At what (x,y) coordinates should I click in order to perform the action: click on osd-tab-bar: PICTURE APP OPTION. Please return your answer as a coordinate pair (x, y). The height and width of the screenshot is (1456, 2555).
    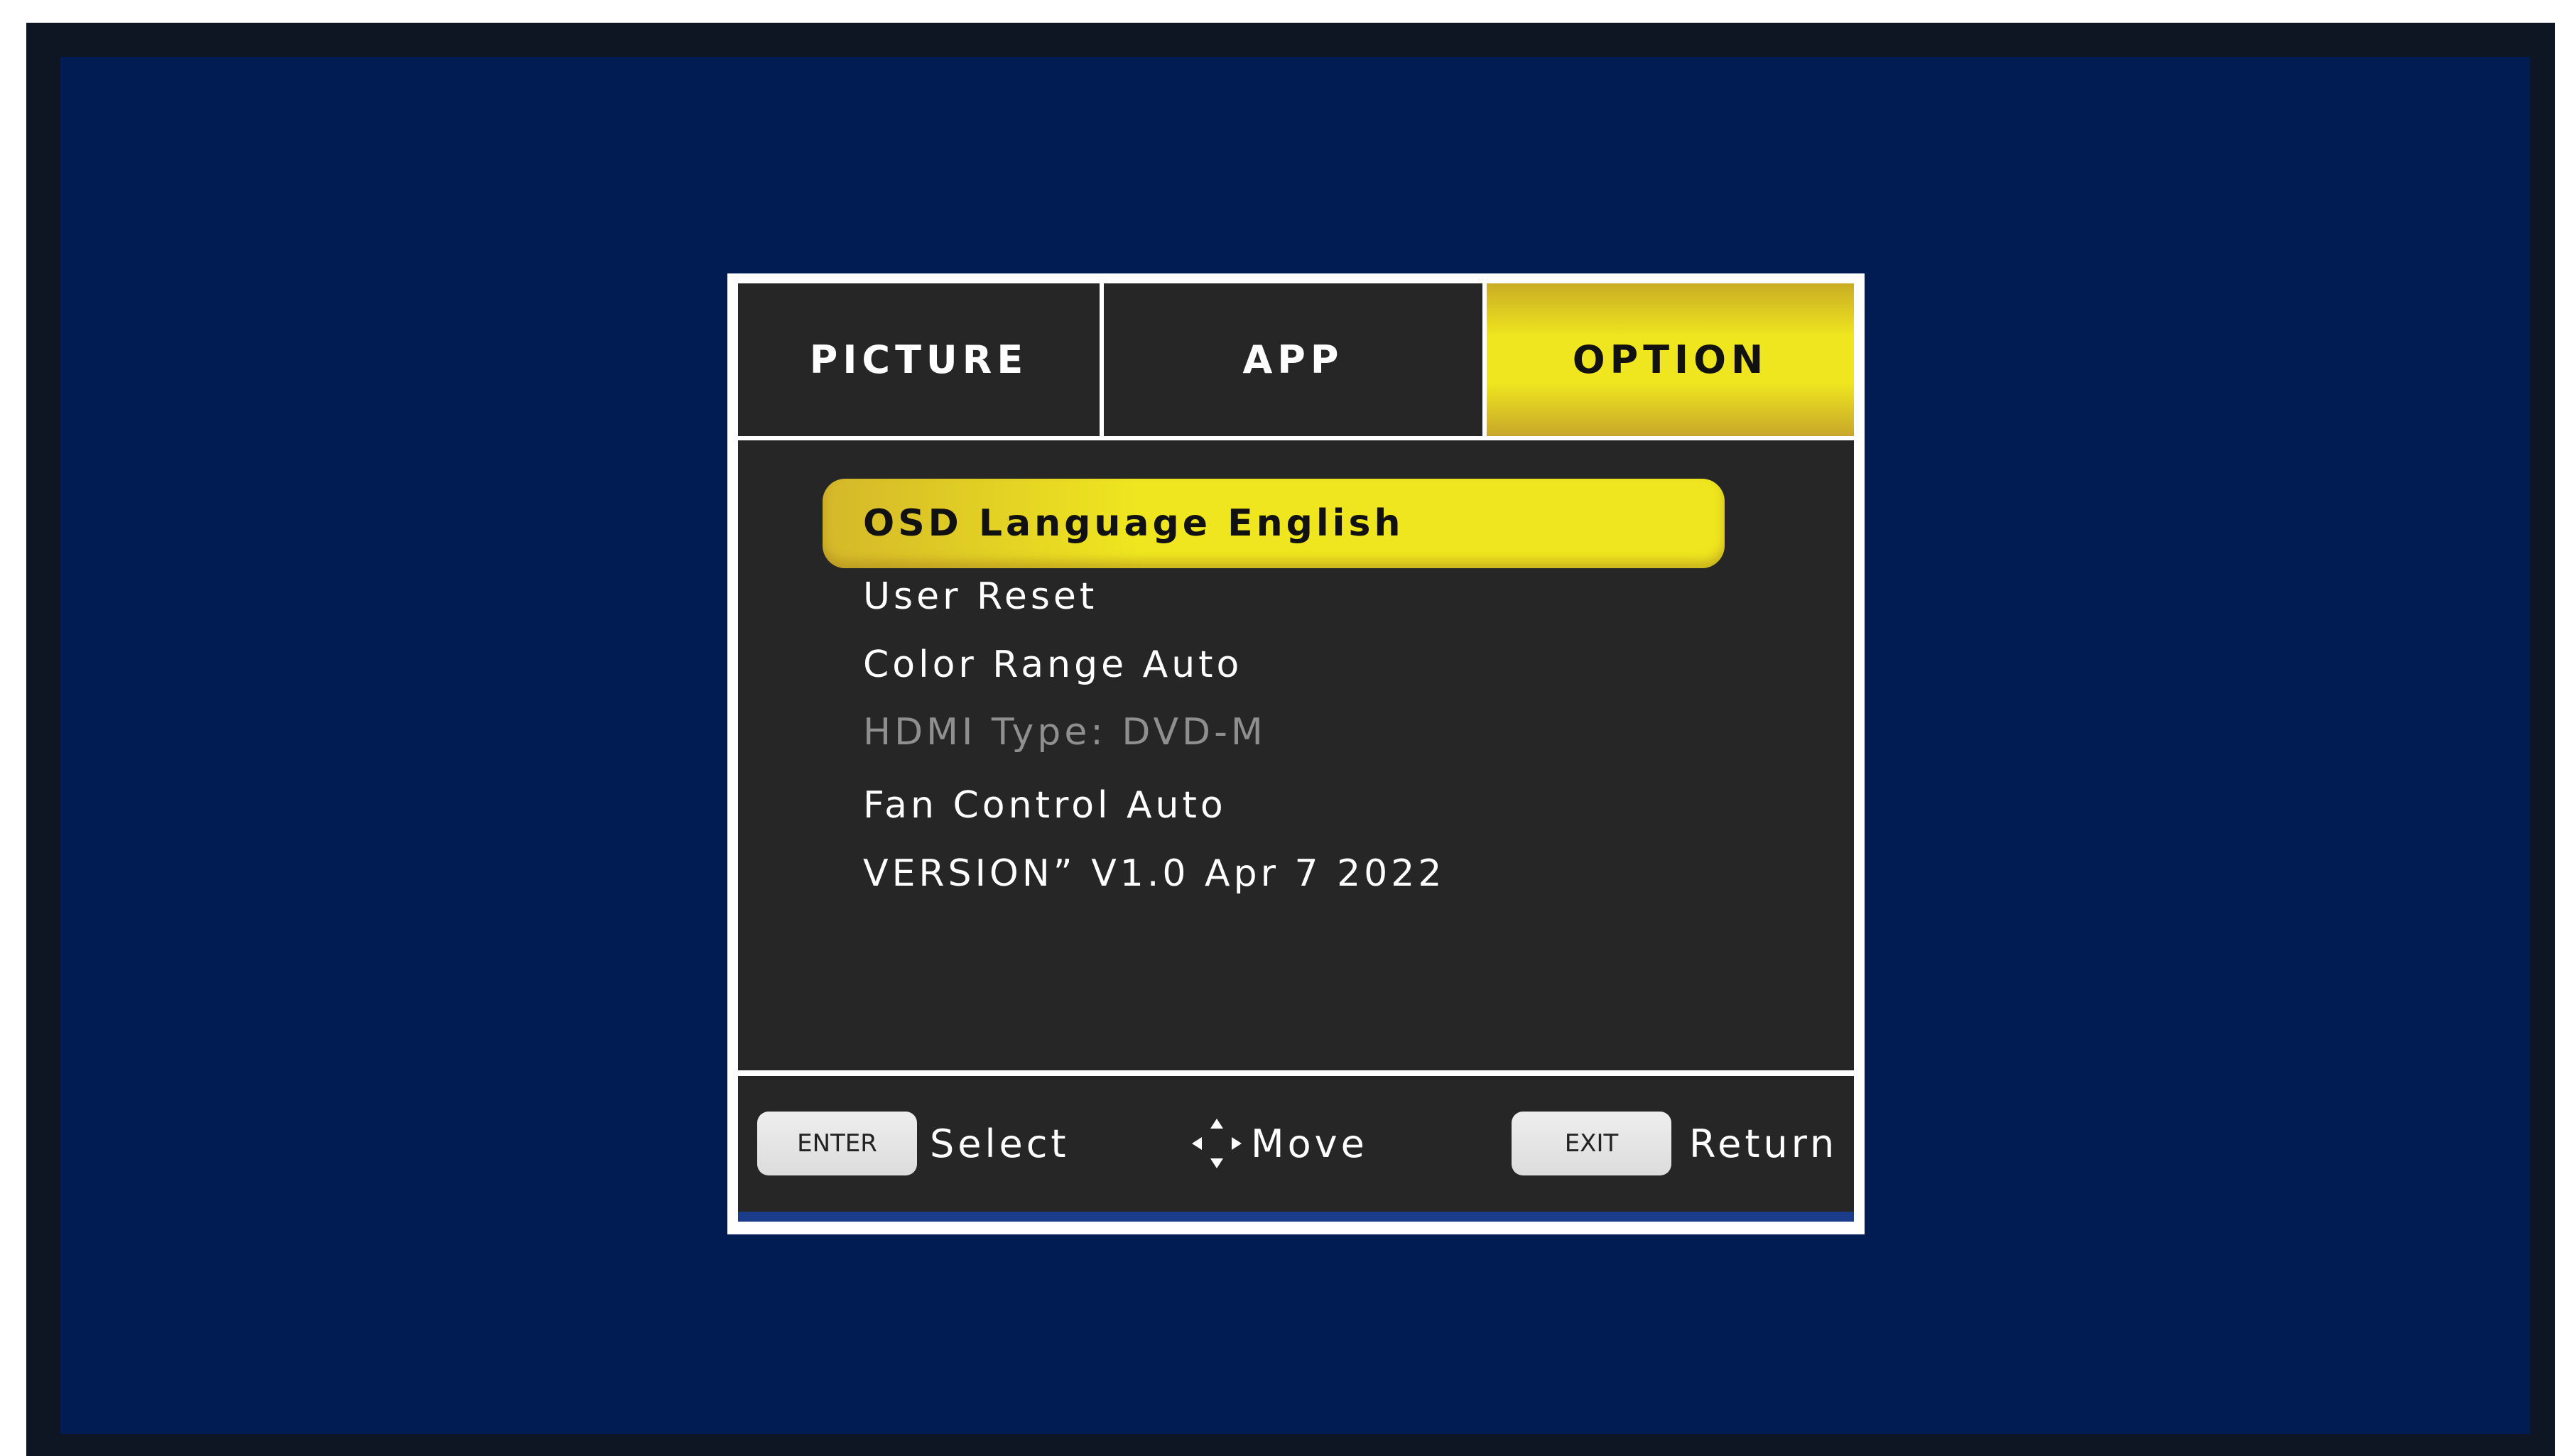
    Looking at the image, I should click on (1296, 359).